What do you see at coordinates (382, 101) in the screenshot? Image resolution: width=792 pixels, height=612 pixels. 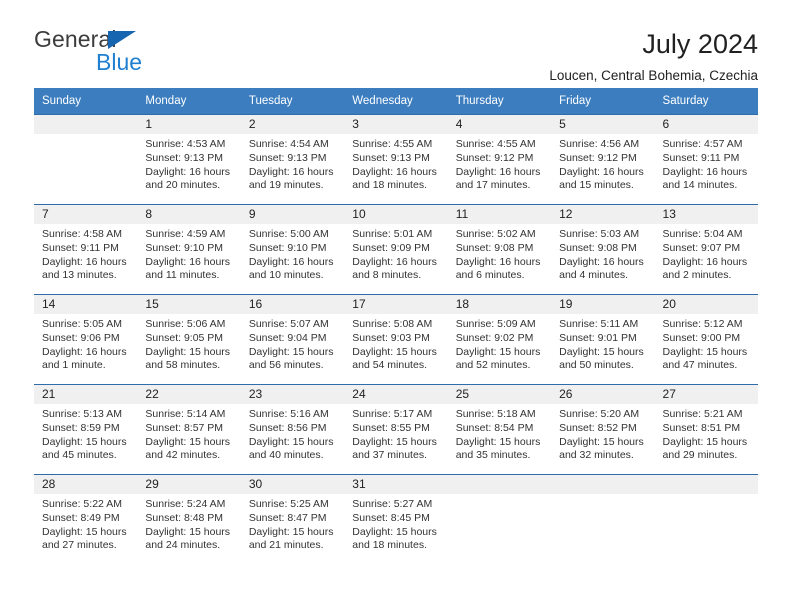 I see `weekday-header-wednesday: Wednesday` at bounding box center [382, 101].